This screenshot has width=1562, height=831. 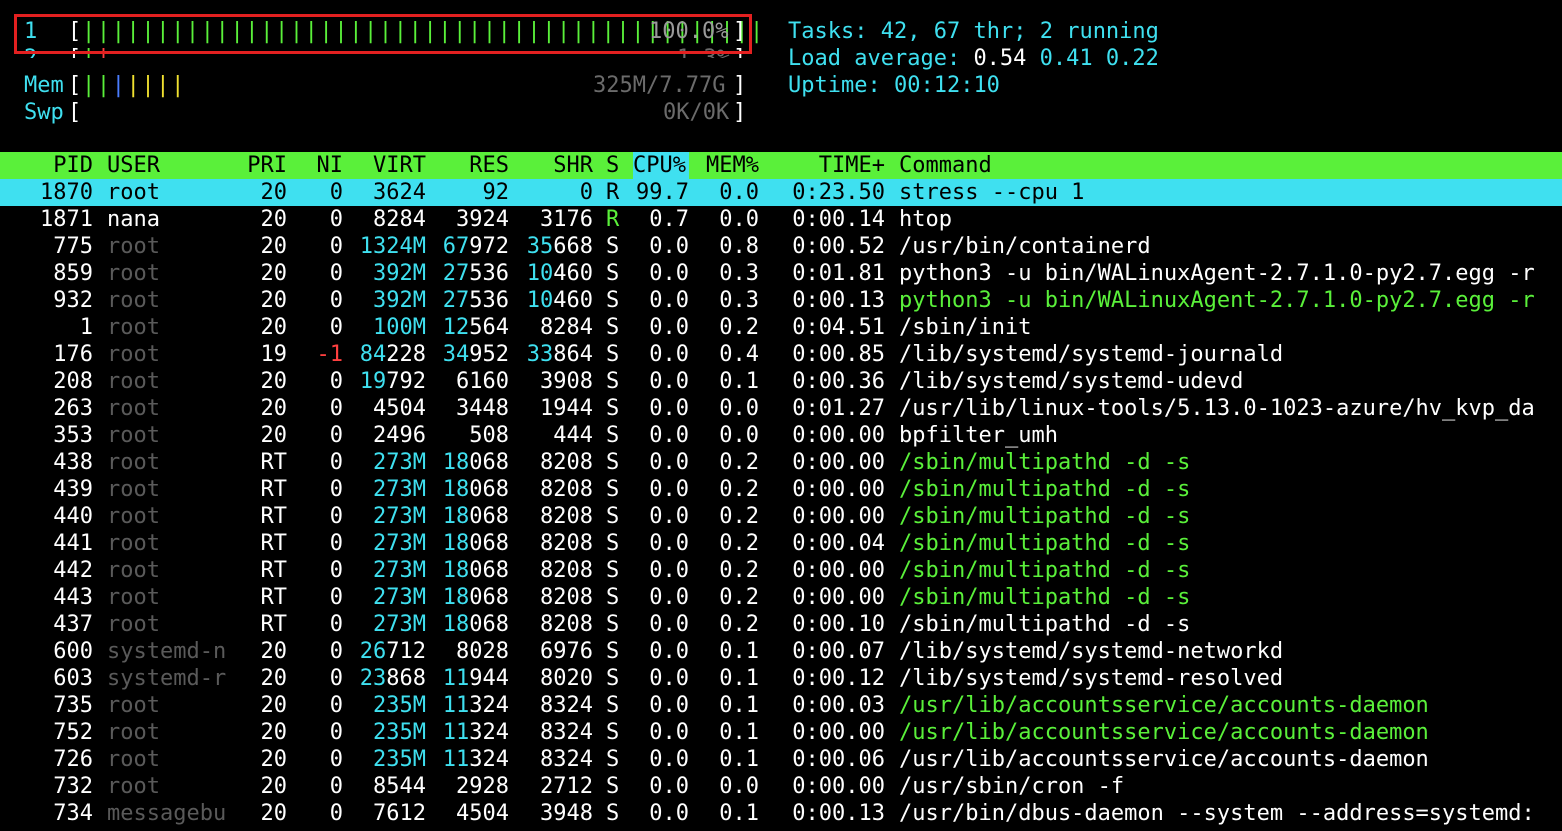 What do you see at coordinates (399, 435) in the screenshot?
I see `cell-virt: 2496` at bounding box center [399, 435].